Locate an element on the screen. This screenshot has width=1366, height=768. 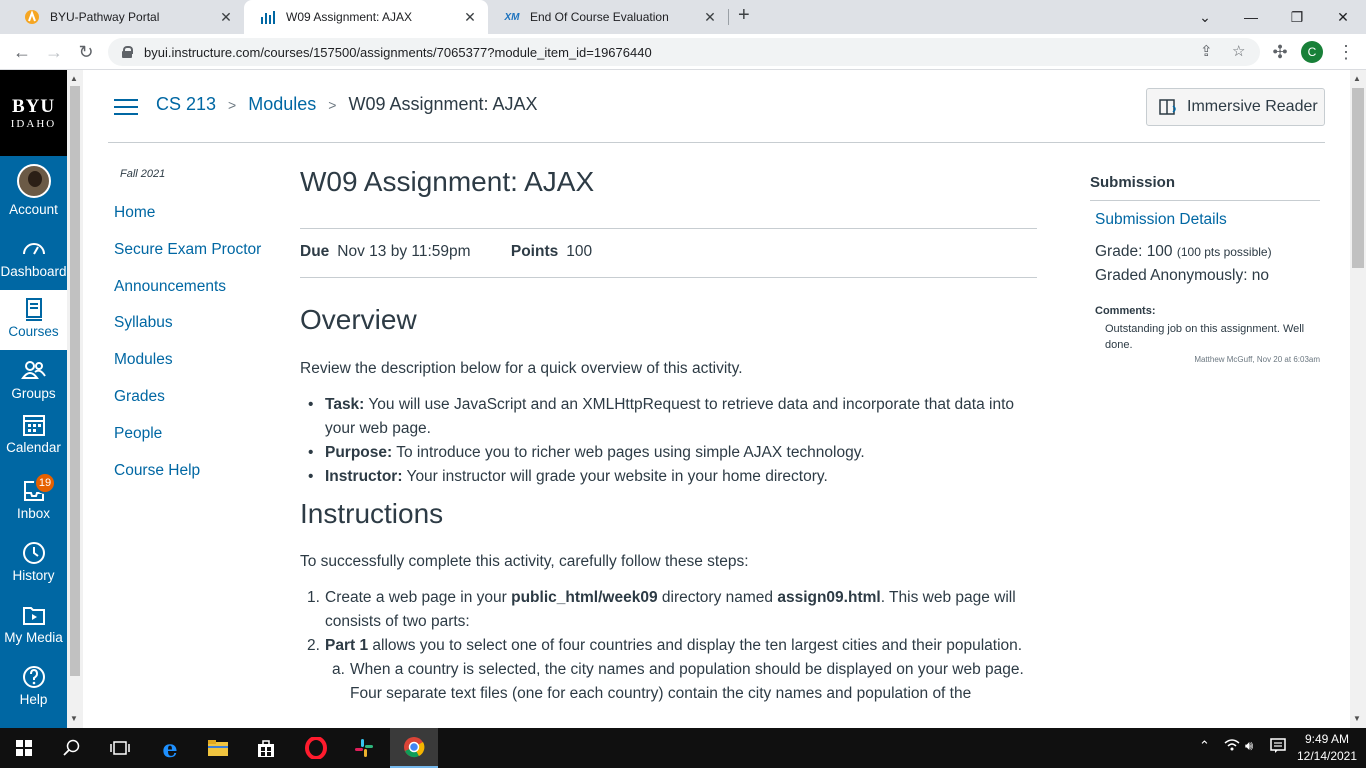
course-nav-secure-exam-proctor: Secure Exam Proctor is located at coordinates (187, 257).